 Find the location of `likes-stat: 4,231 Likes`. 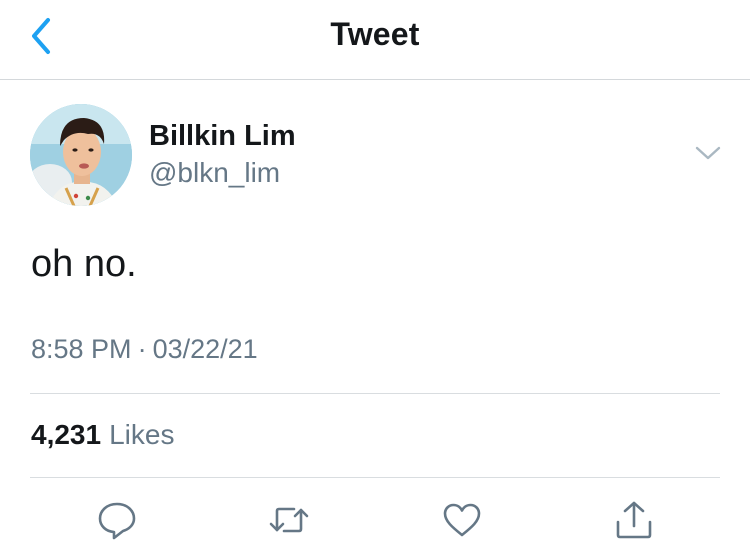

likes-stat: 4,231 Likes is located at coordinates (102, 435).